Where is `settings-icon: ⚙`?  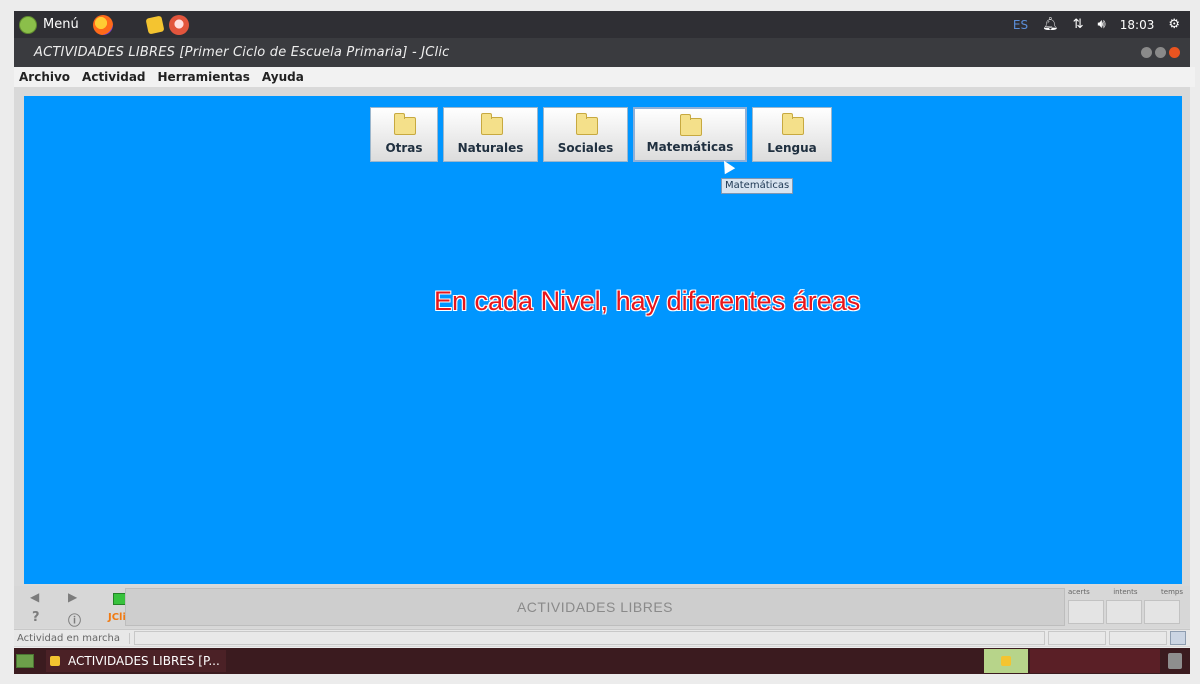
settings-icon: ⚙ is located at coordinates (1174, 24).